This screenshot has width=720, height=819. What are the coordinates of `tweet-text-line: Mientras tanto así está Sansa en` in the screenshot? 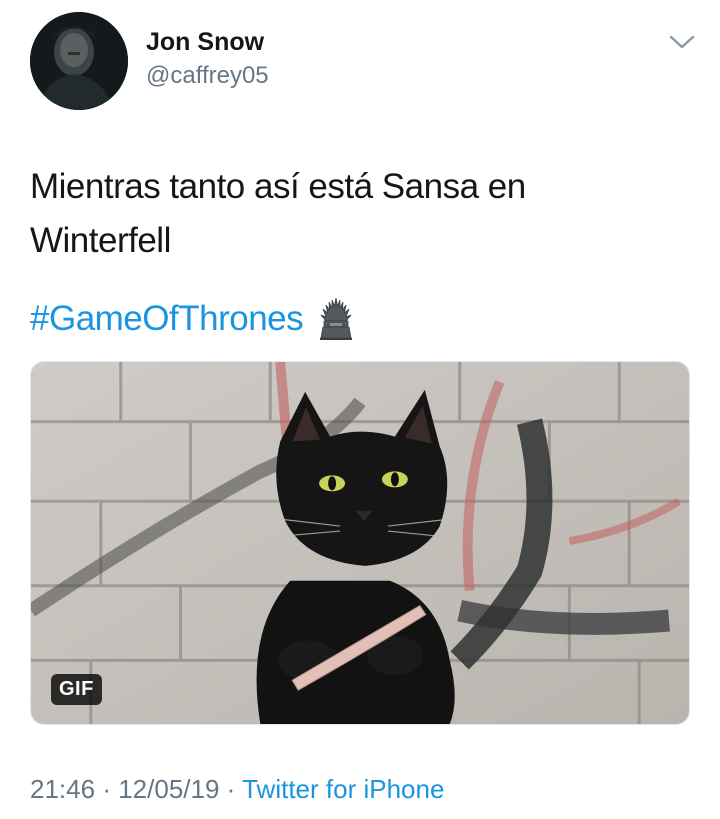 It's located at (278, 186).